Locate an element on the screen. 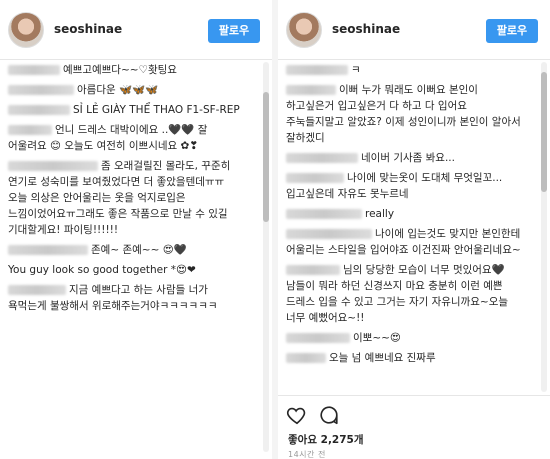  post-actions: 좋아요 2,275개 14시간 전 is located at coordinates (414, 427).